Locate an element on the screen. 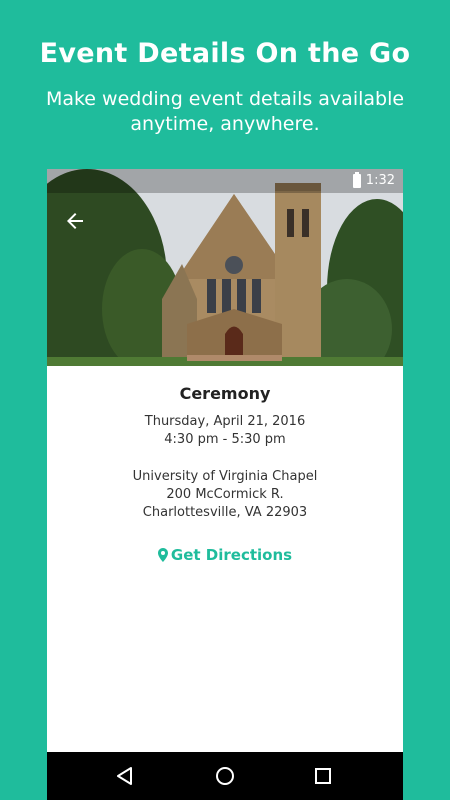  event-name: Ceremony is located at coordinates (225, 393).